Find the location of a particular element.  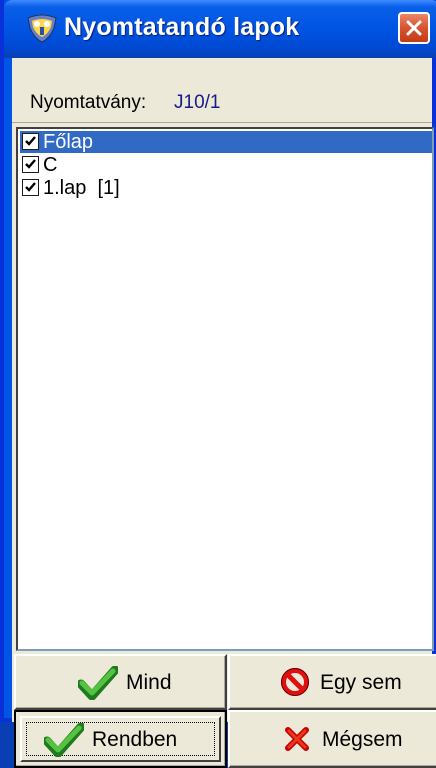

list-item-folap: Főlap is located at coordinates (226, 142).